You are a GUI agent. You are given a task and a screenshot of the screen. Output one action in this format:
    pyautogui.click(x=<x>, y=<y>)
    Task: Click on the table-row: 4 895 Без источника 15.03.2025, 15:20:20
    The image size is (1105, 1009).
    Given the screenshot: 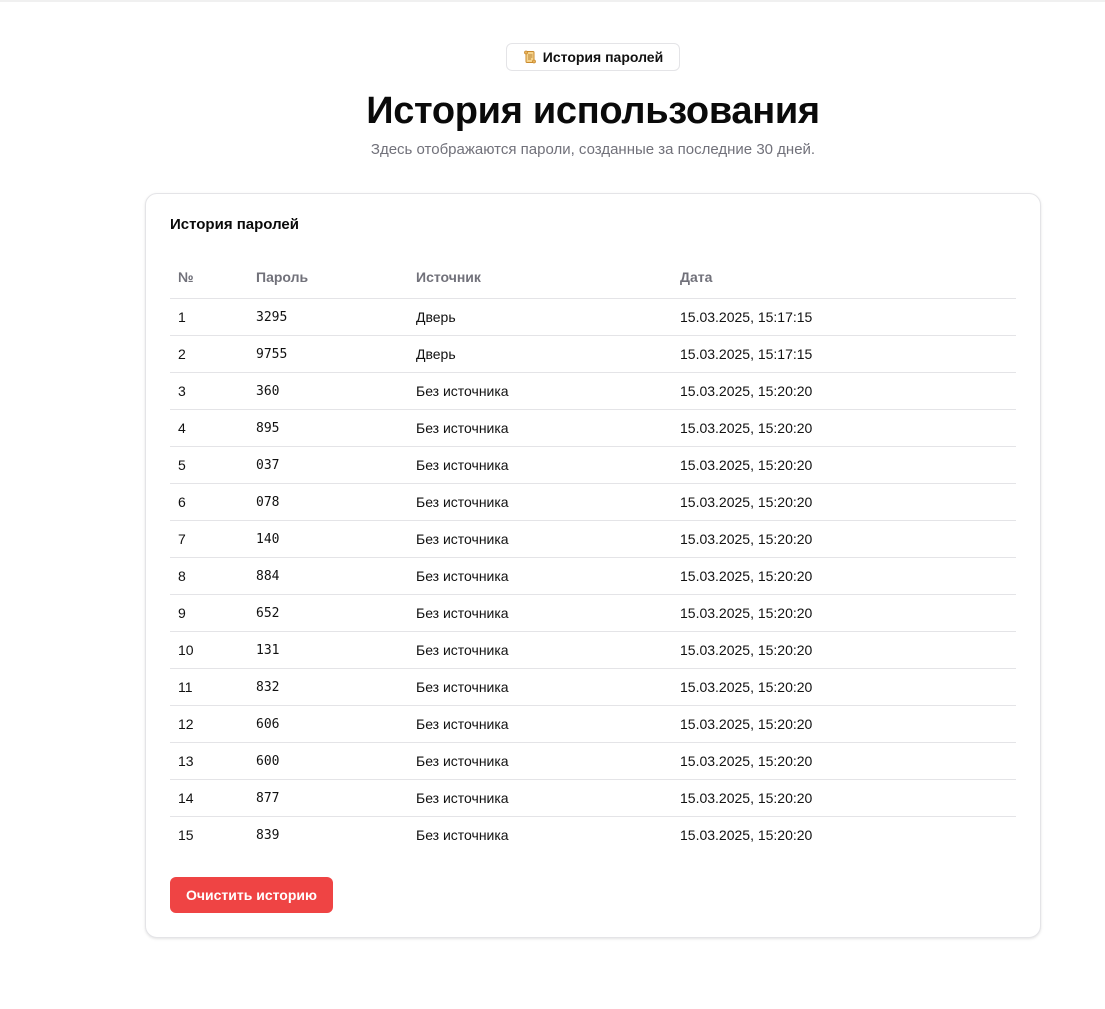 What is the action you would take?
    pyautogui.click(x=593, y=428)
    